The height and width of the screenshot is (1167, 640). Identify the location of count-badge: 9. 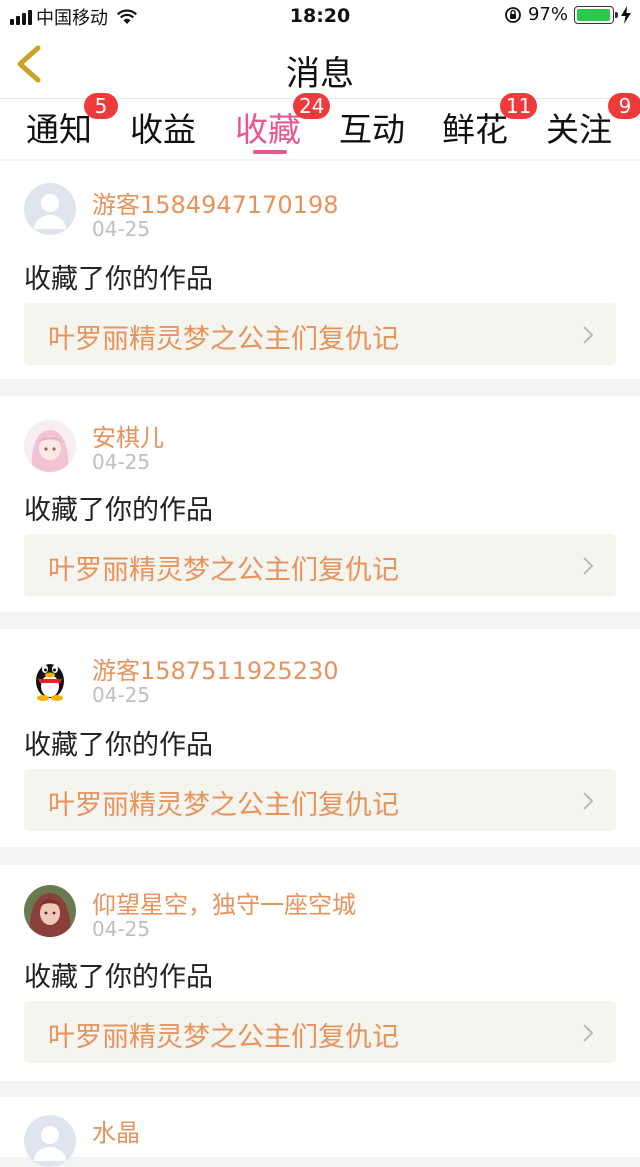
(624, 106).